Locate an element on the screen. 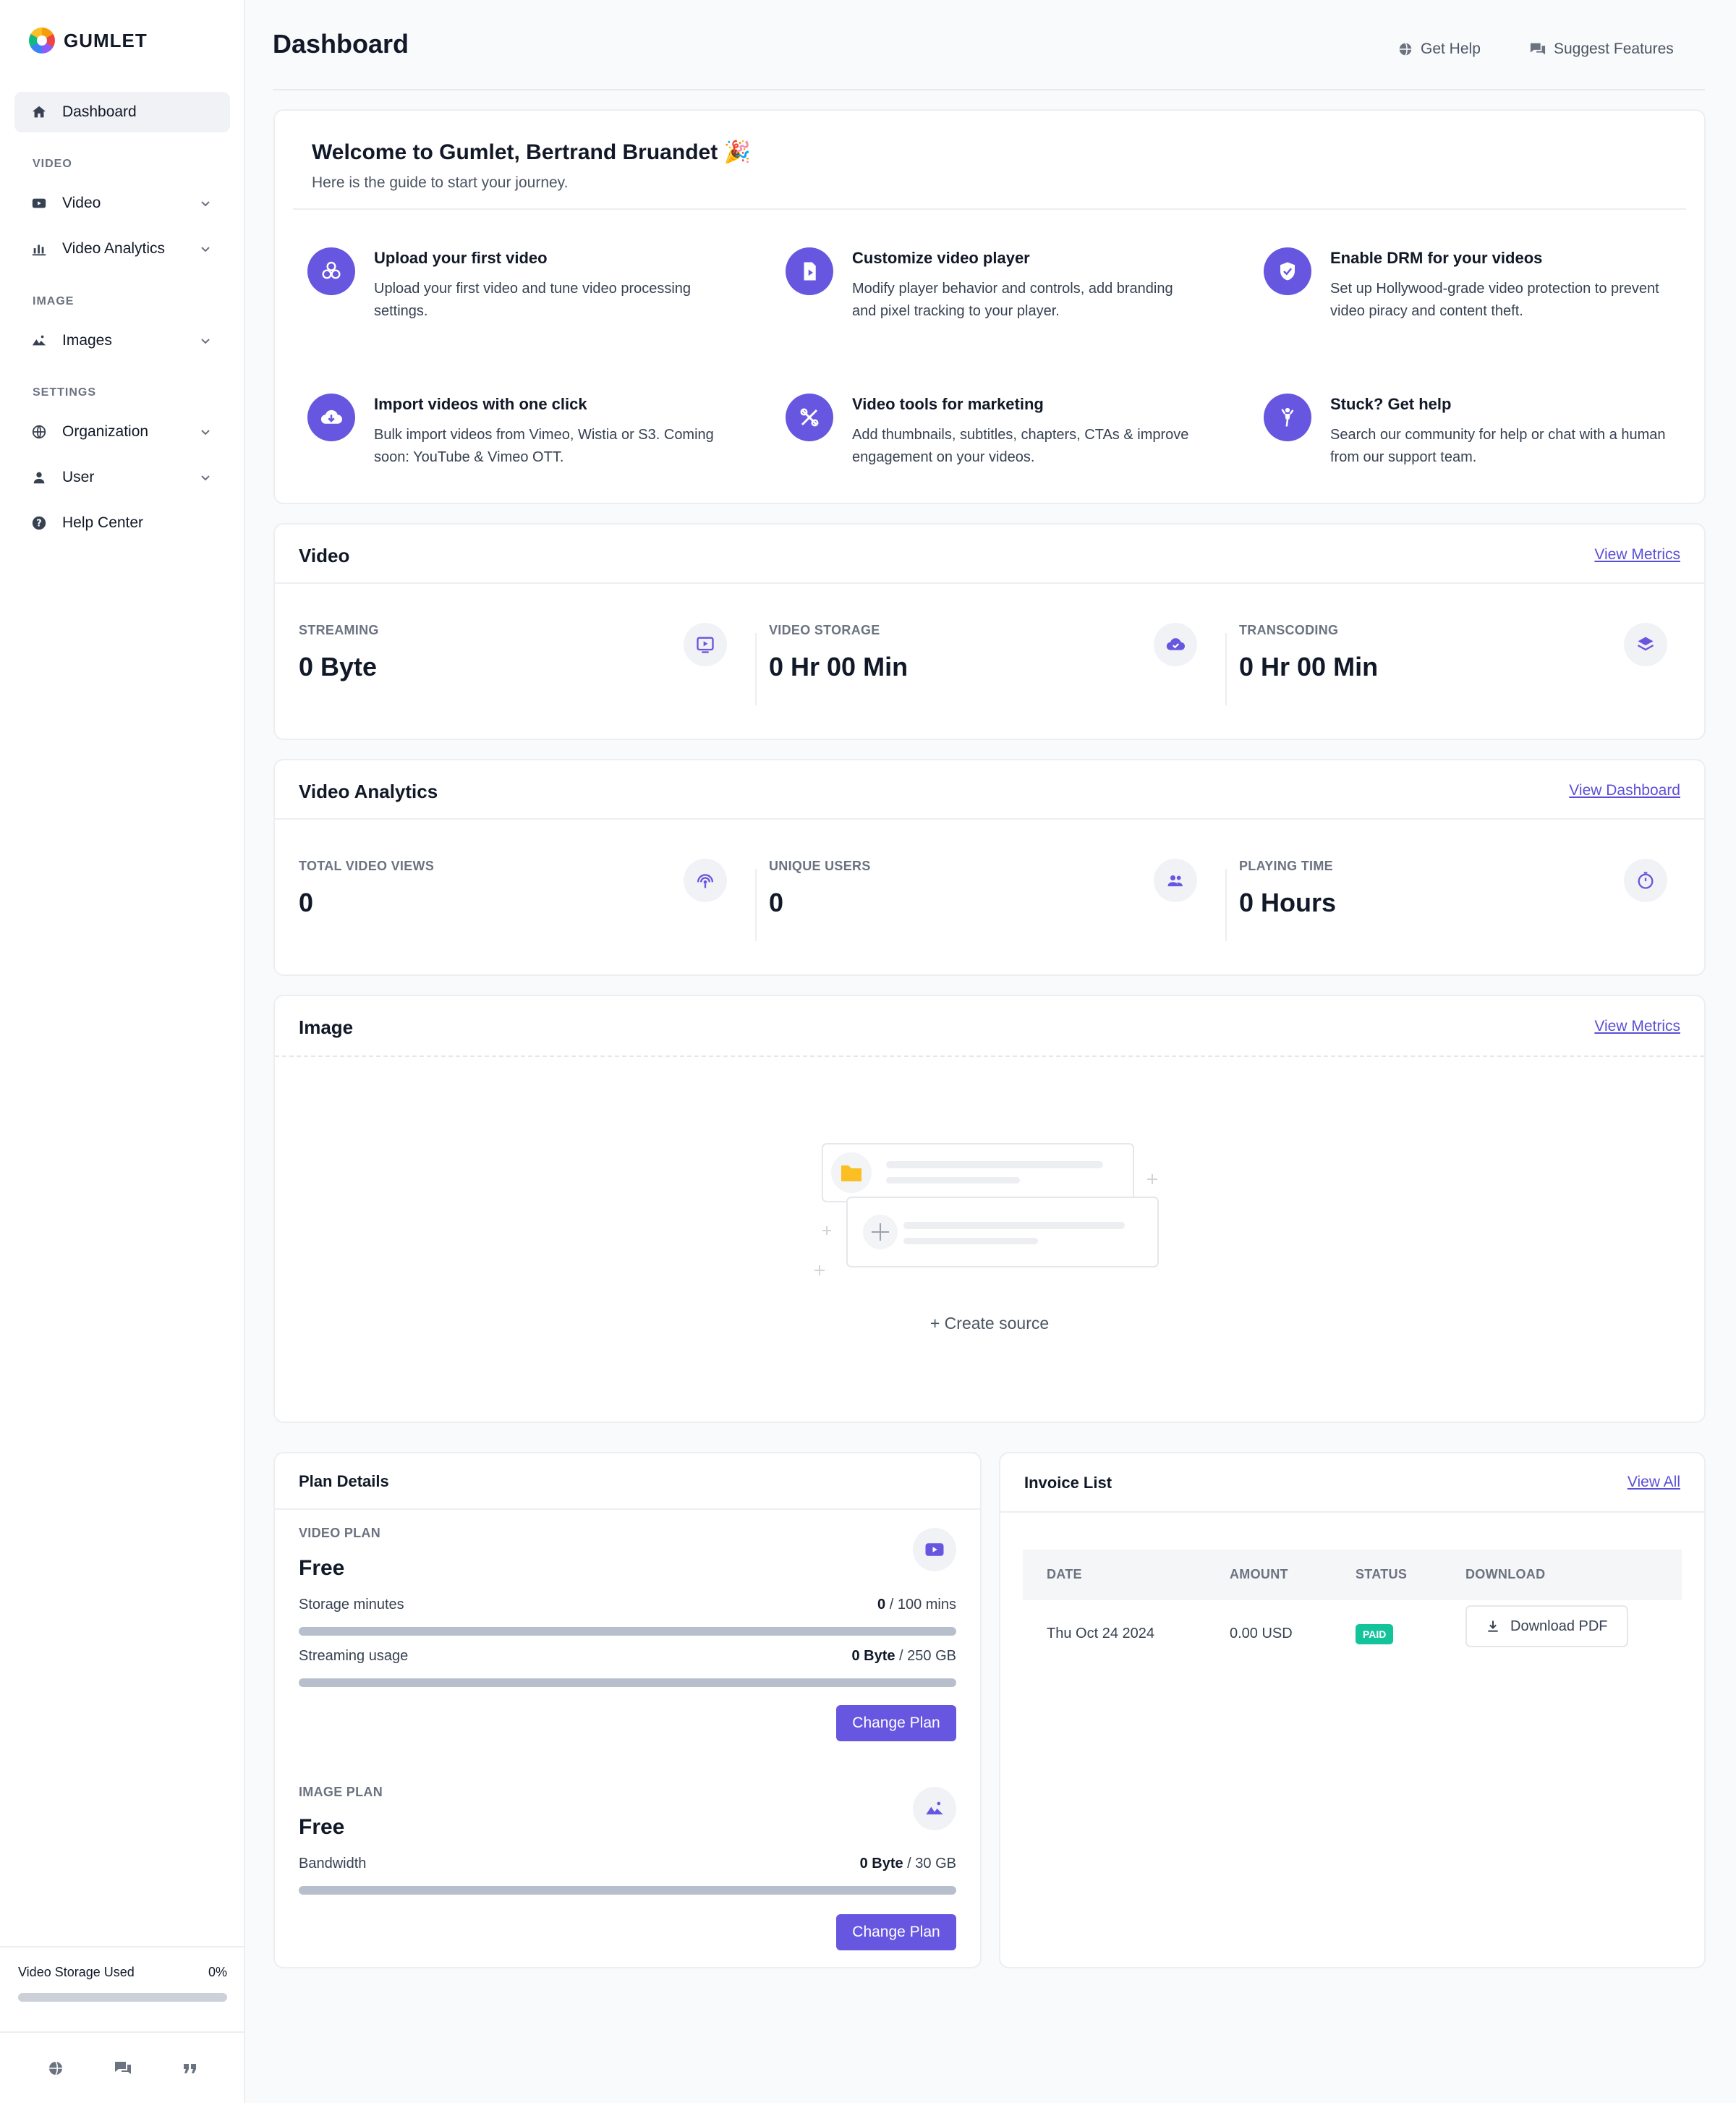 This screenshot has width=1736, height=2103. welcome-divider is located at coordinates (990, 209).